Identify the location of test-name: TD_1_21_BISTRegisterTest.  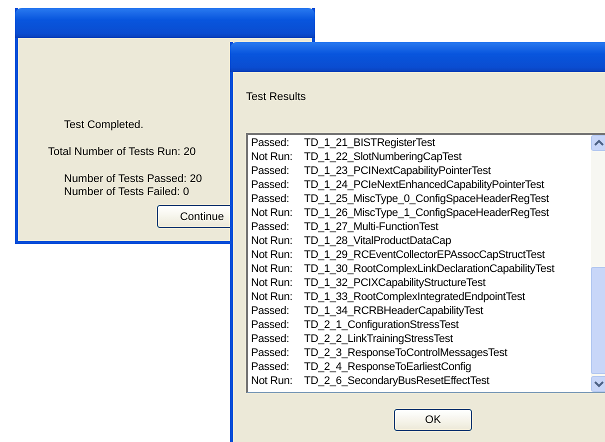
(369, 143).